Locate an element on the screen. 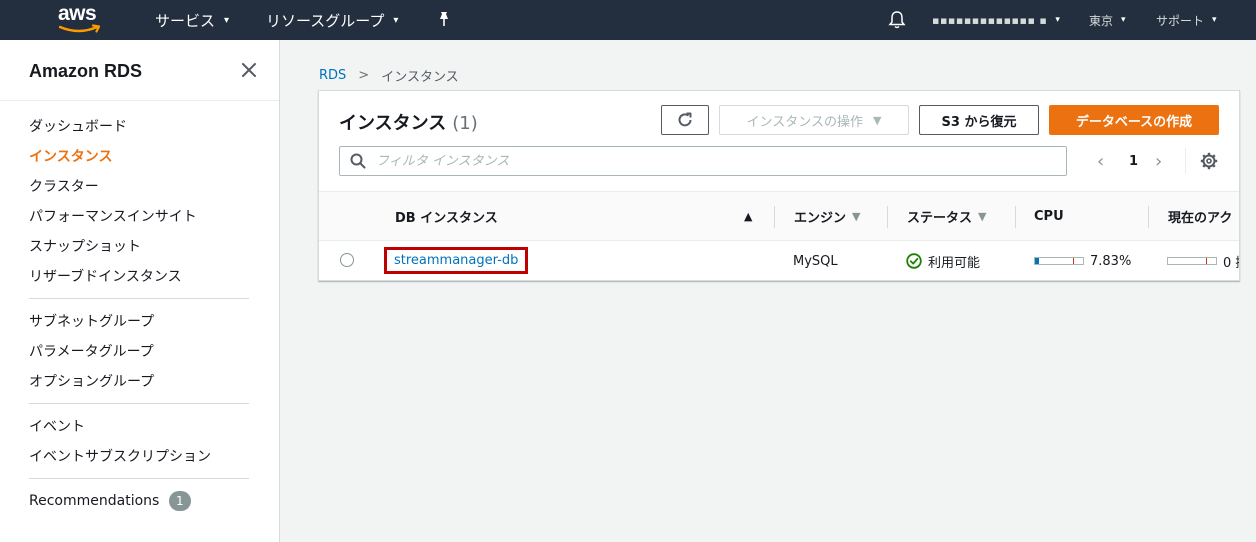 Image resolution: width=1256 pixels, height=542 pixels. support-label: サポート is located at coordinates (1180, 20).